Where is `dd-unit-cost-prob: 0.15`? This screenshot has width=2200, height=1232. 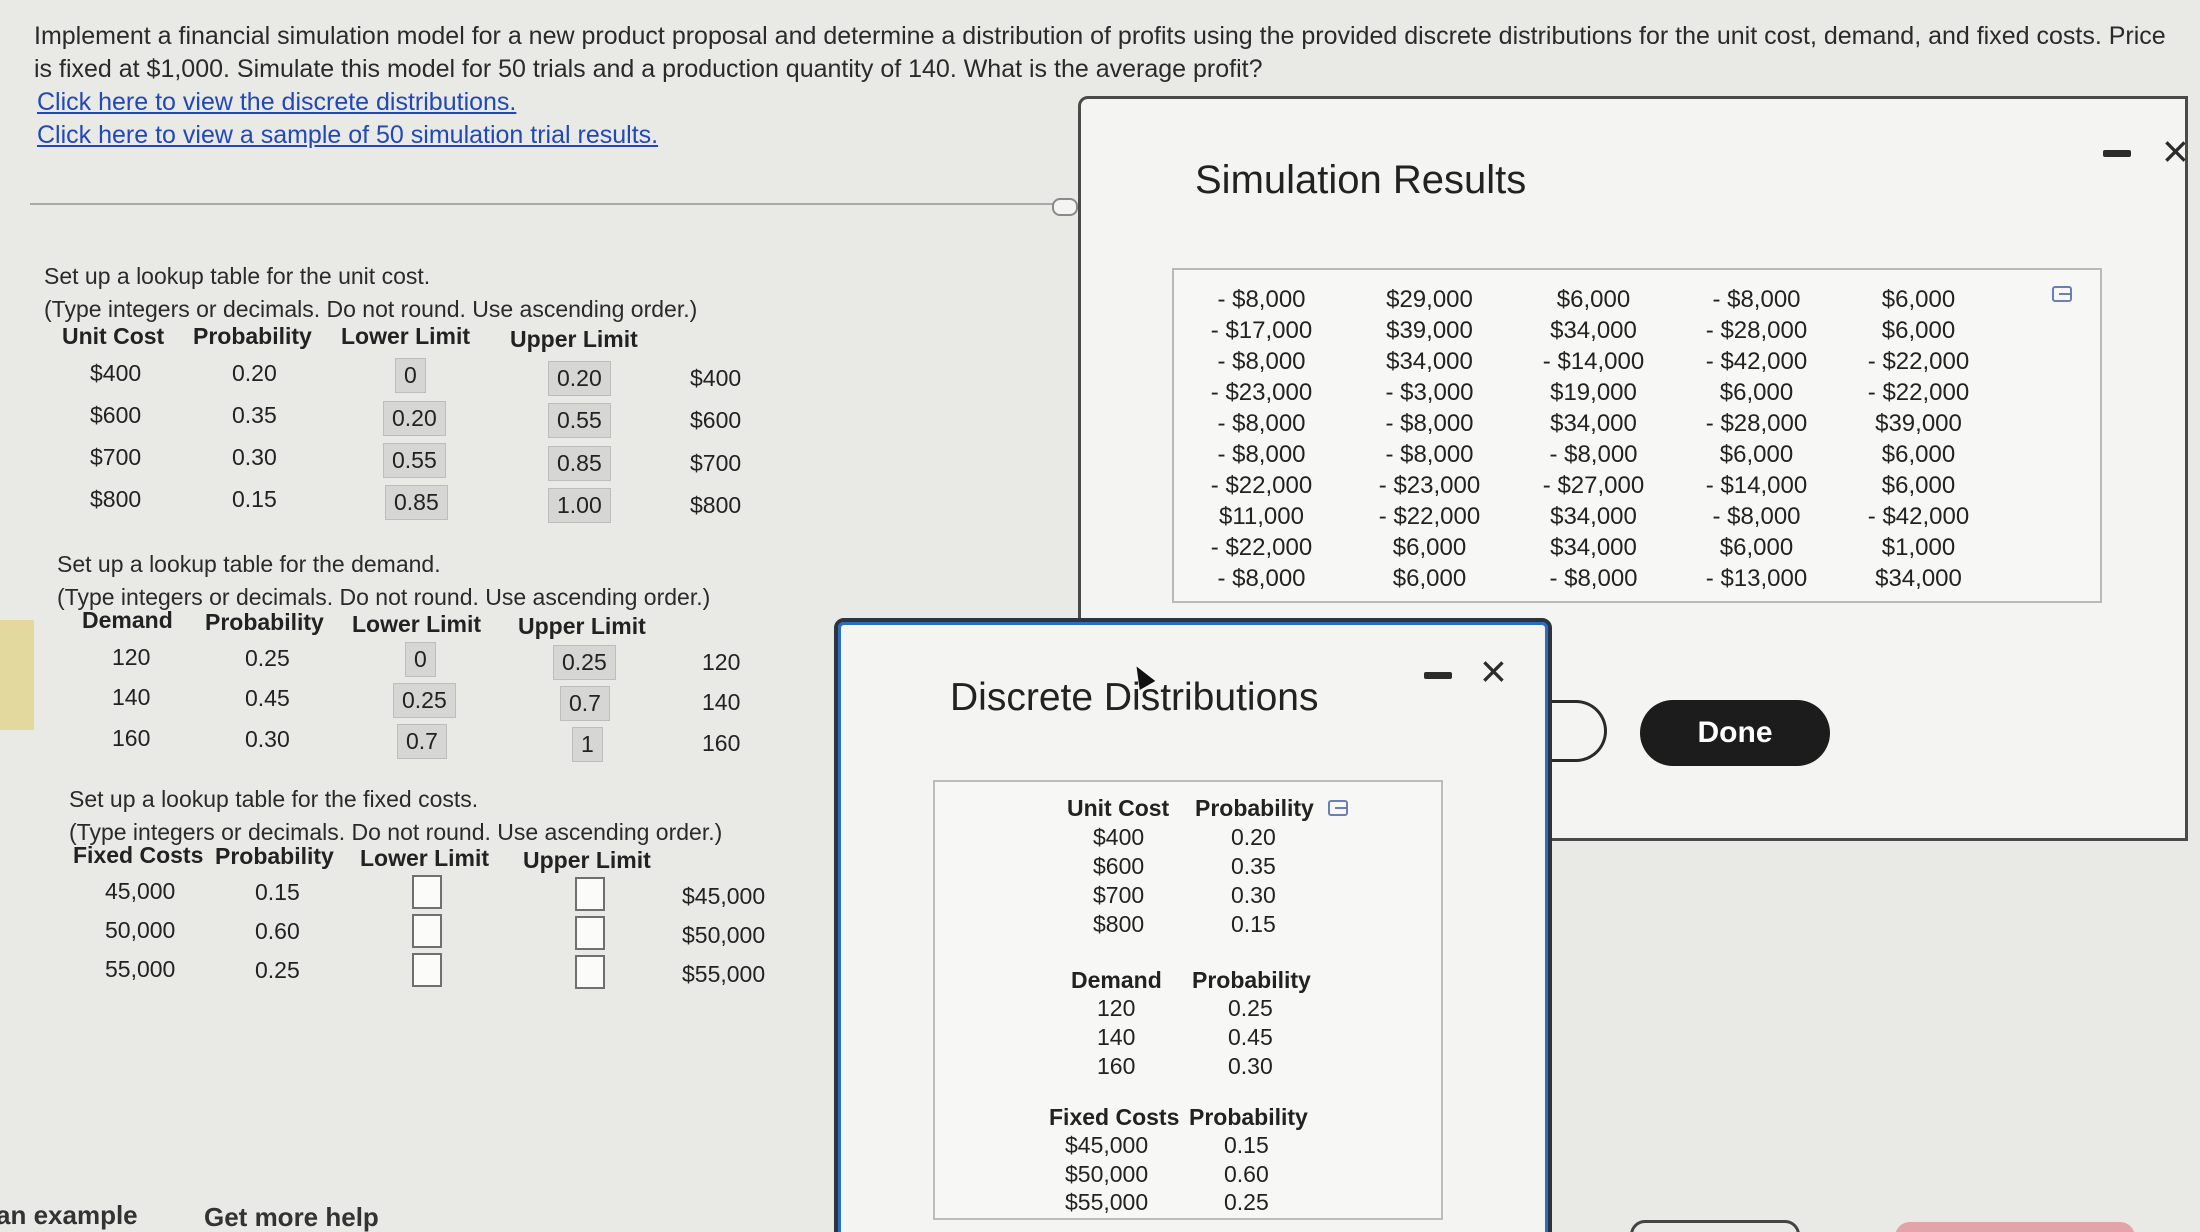
dd-unit-cost-prob: 0.15 is located at coordinates (1253, 924).